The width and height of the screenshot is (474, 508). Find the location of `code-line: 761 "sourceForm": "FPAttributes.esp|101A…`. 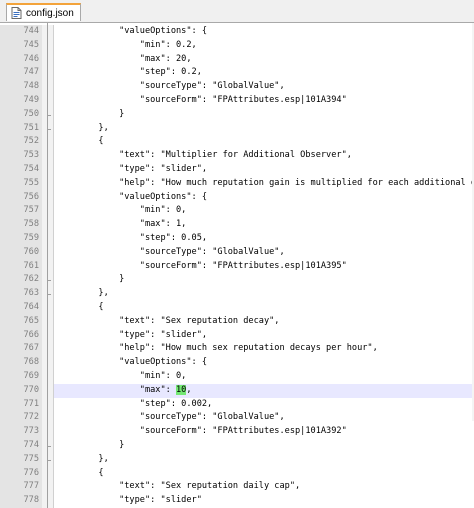

code-line: 761 "sourceForm": "FPAttributes.esp|101A… is located at coordinates (237, 266).